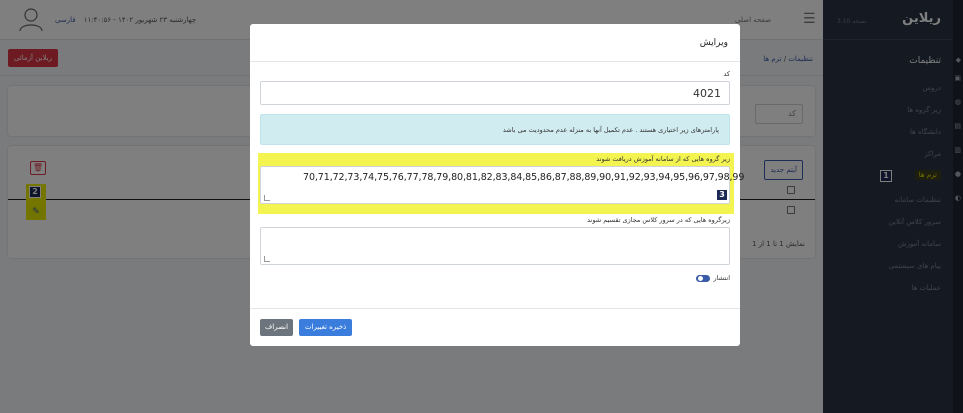 Image resolution: width=963 pixels, height=413 pixels. What do you see at coordinates (326, 327) in the screenshot?
I see `save-button: ذخیره تغییرات` at bounding box center [326, 327].